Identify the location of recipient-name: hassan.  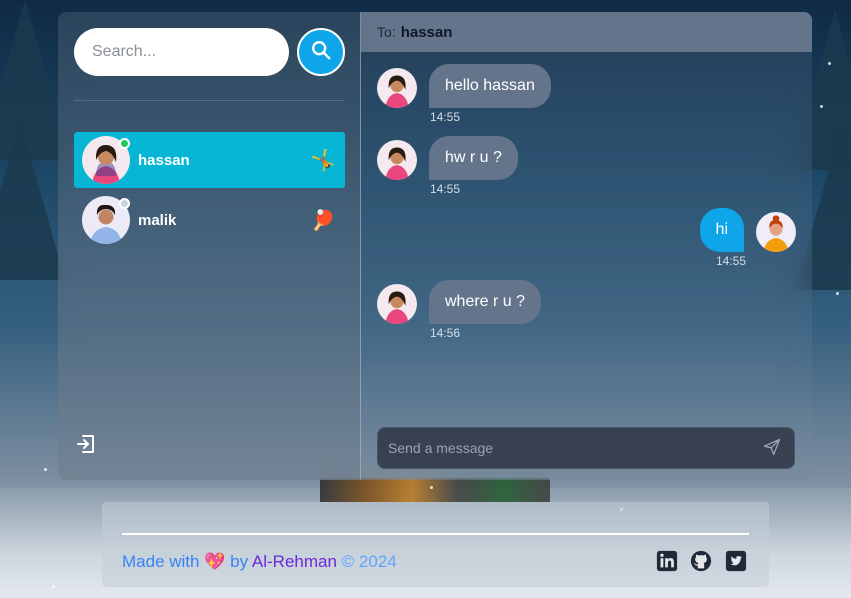
(426, 32).